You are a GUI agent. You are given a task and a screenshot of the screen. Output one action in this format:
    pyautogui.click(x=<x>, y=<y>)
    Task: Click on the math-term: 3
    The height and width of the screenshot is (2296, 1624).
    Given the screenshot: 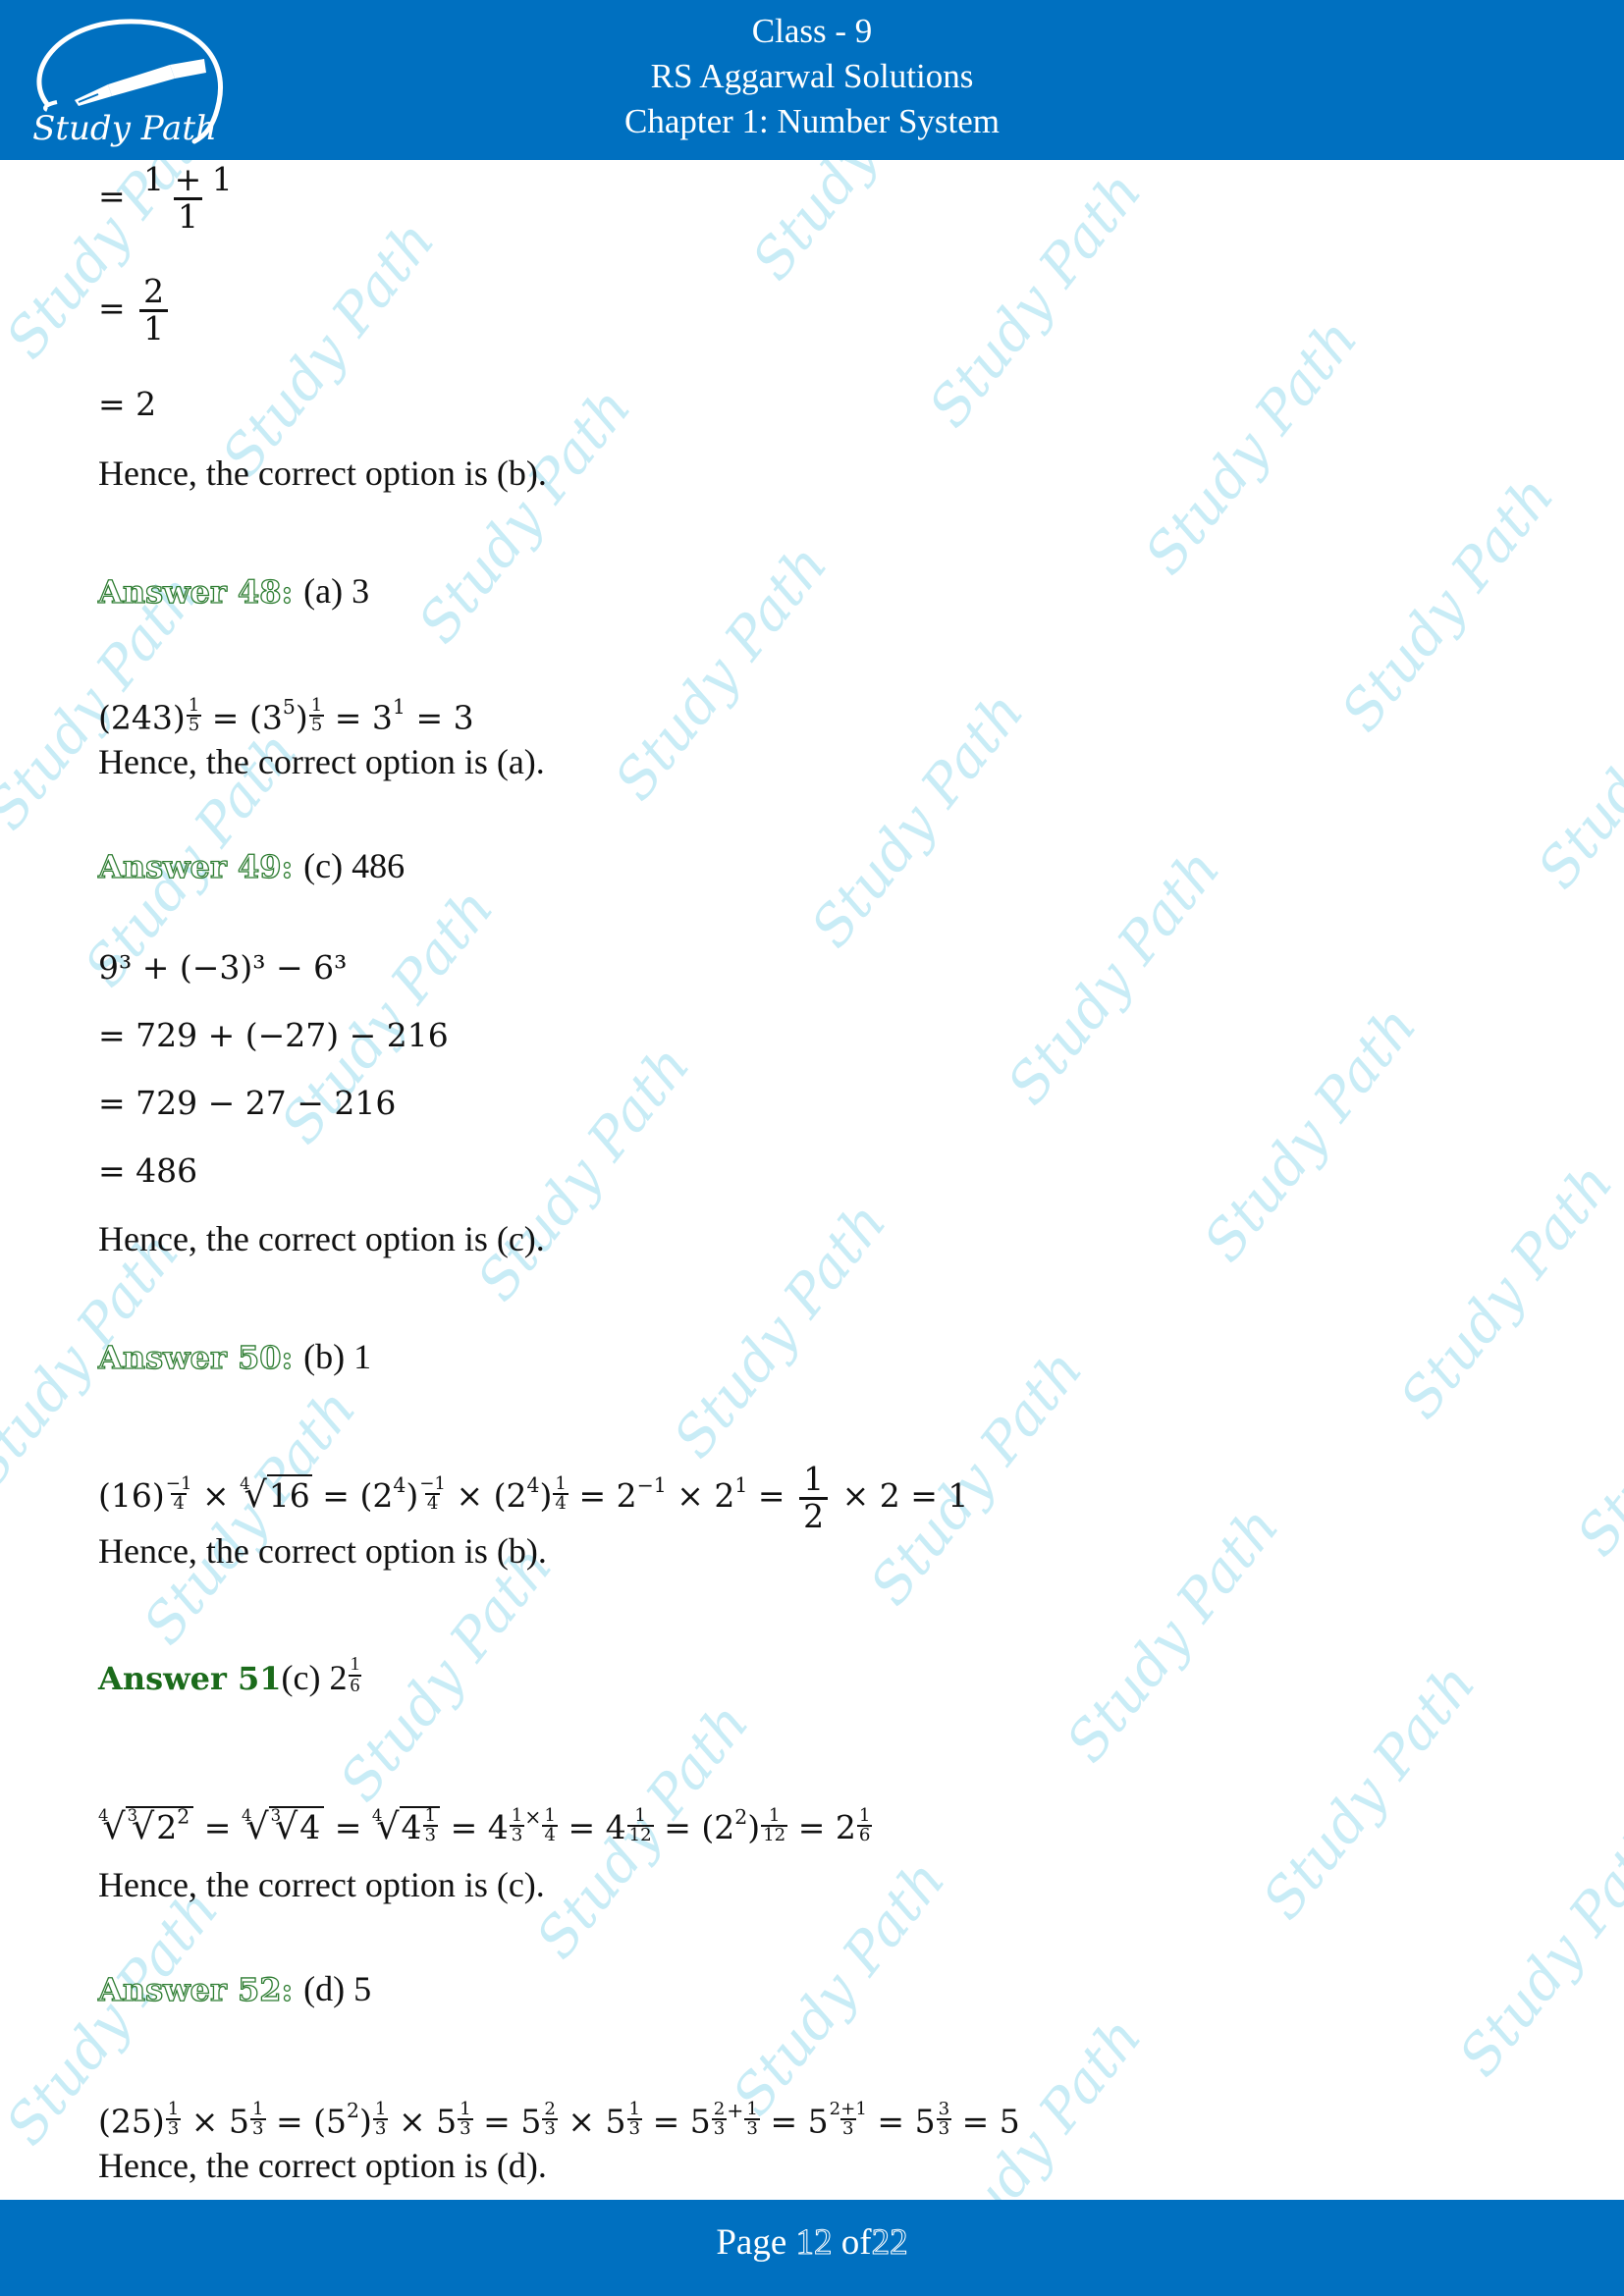 What is the action you would take?
    pyautogui.click(x=463, y=718)
    